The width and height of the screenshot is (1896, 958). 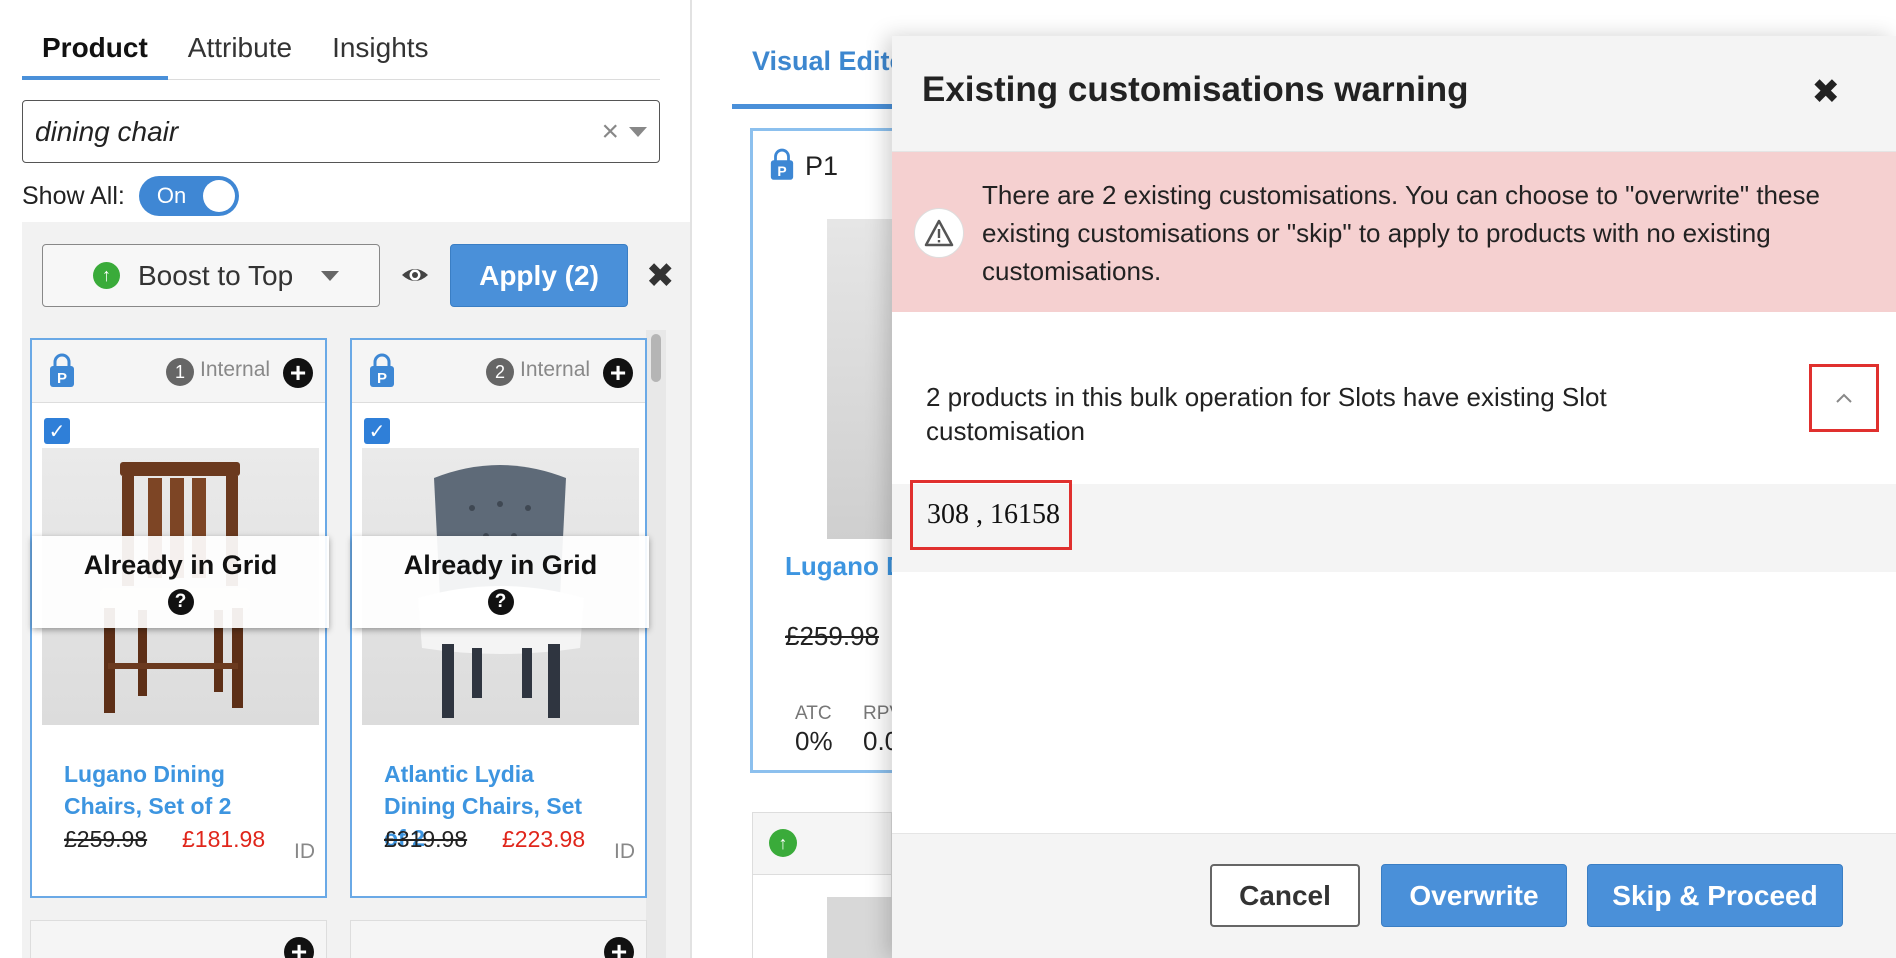 What do you see at coordinates (822, 885) in the screenshot?
I see `slot-card: ↑` at bounding box center [822, 885].